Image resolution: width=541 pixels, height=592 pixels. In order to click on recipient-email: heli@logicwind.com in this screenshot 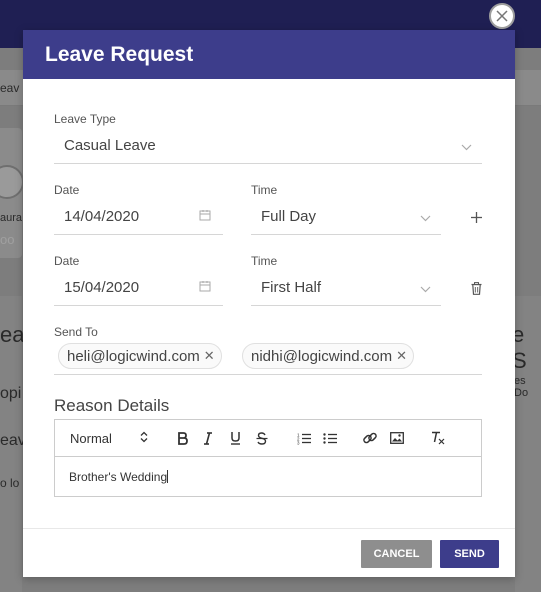, I will do `click(133, 356)`.